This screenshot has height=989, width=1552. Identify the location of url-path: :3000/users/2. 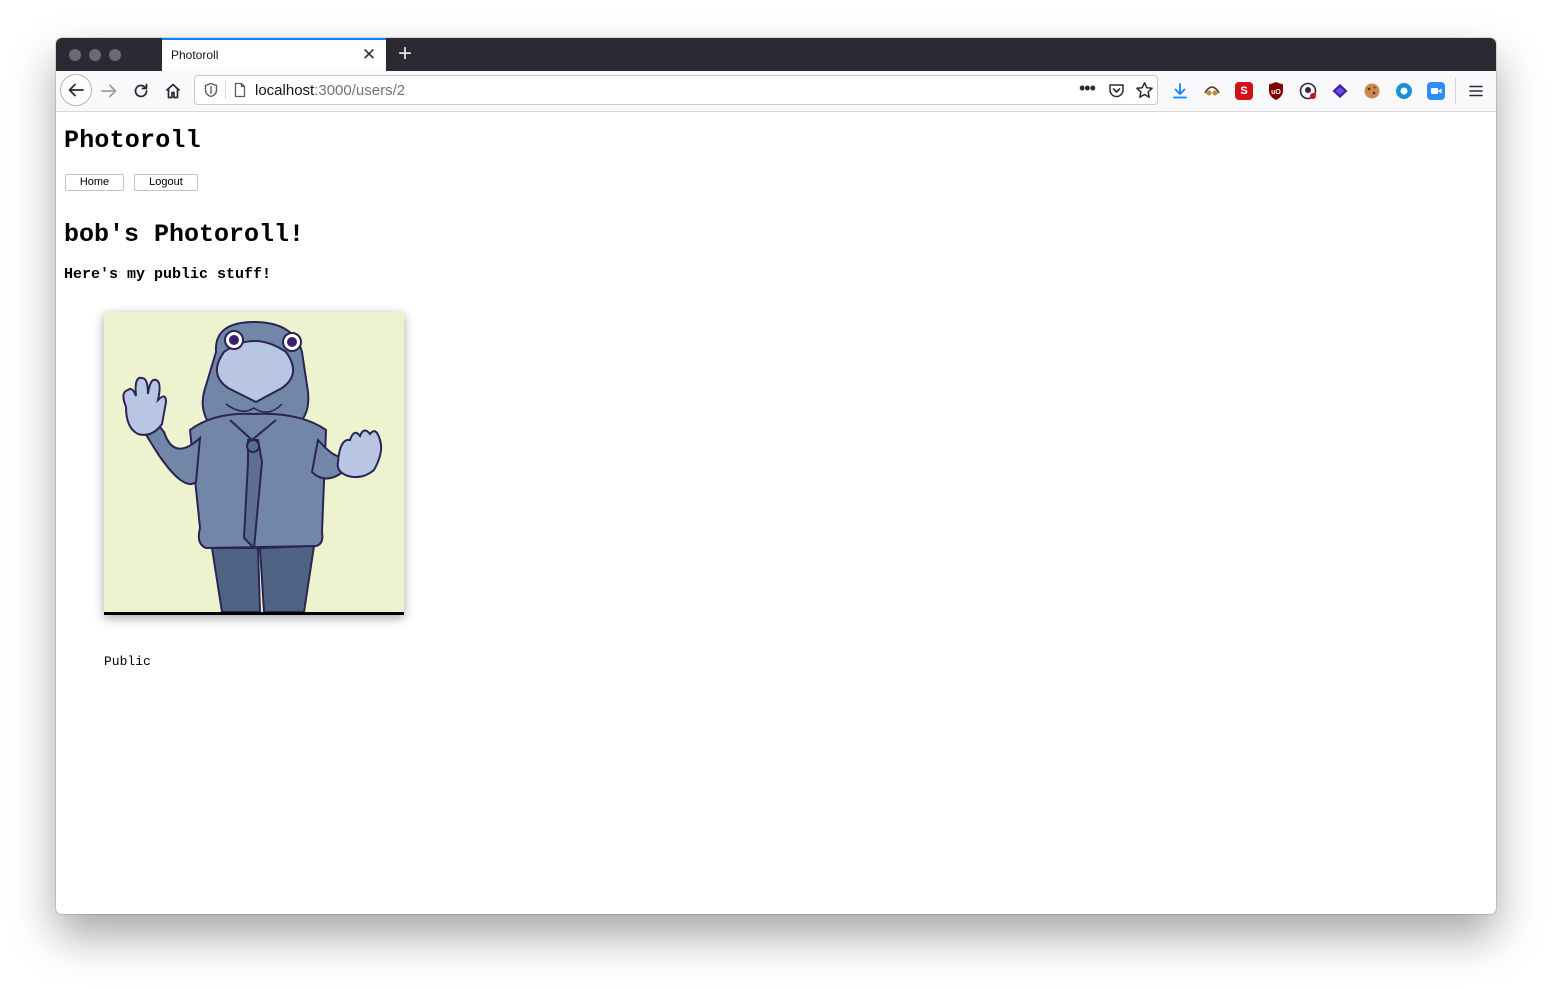
(360, 90).